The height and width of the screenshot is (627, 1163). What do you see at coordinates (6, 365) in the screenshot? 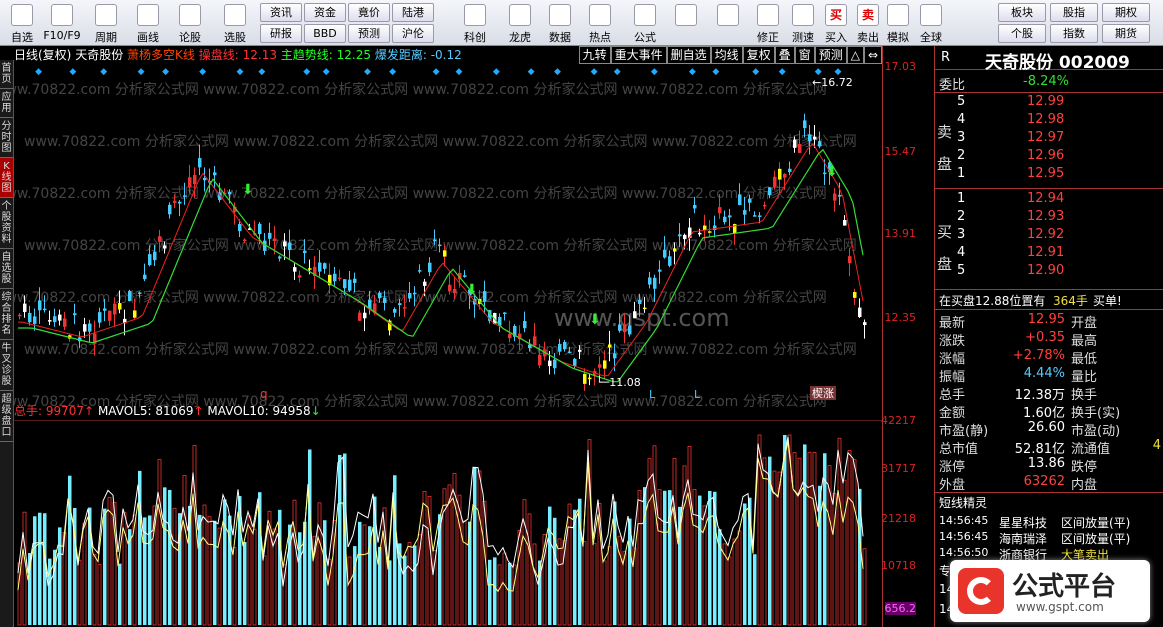
I see `left-tab-7: 牛叉诊股` at bounding box center [6, 365].